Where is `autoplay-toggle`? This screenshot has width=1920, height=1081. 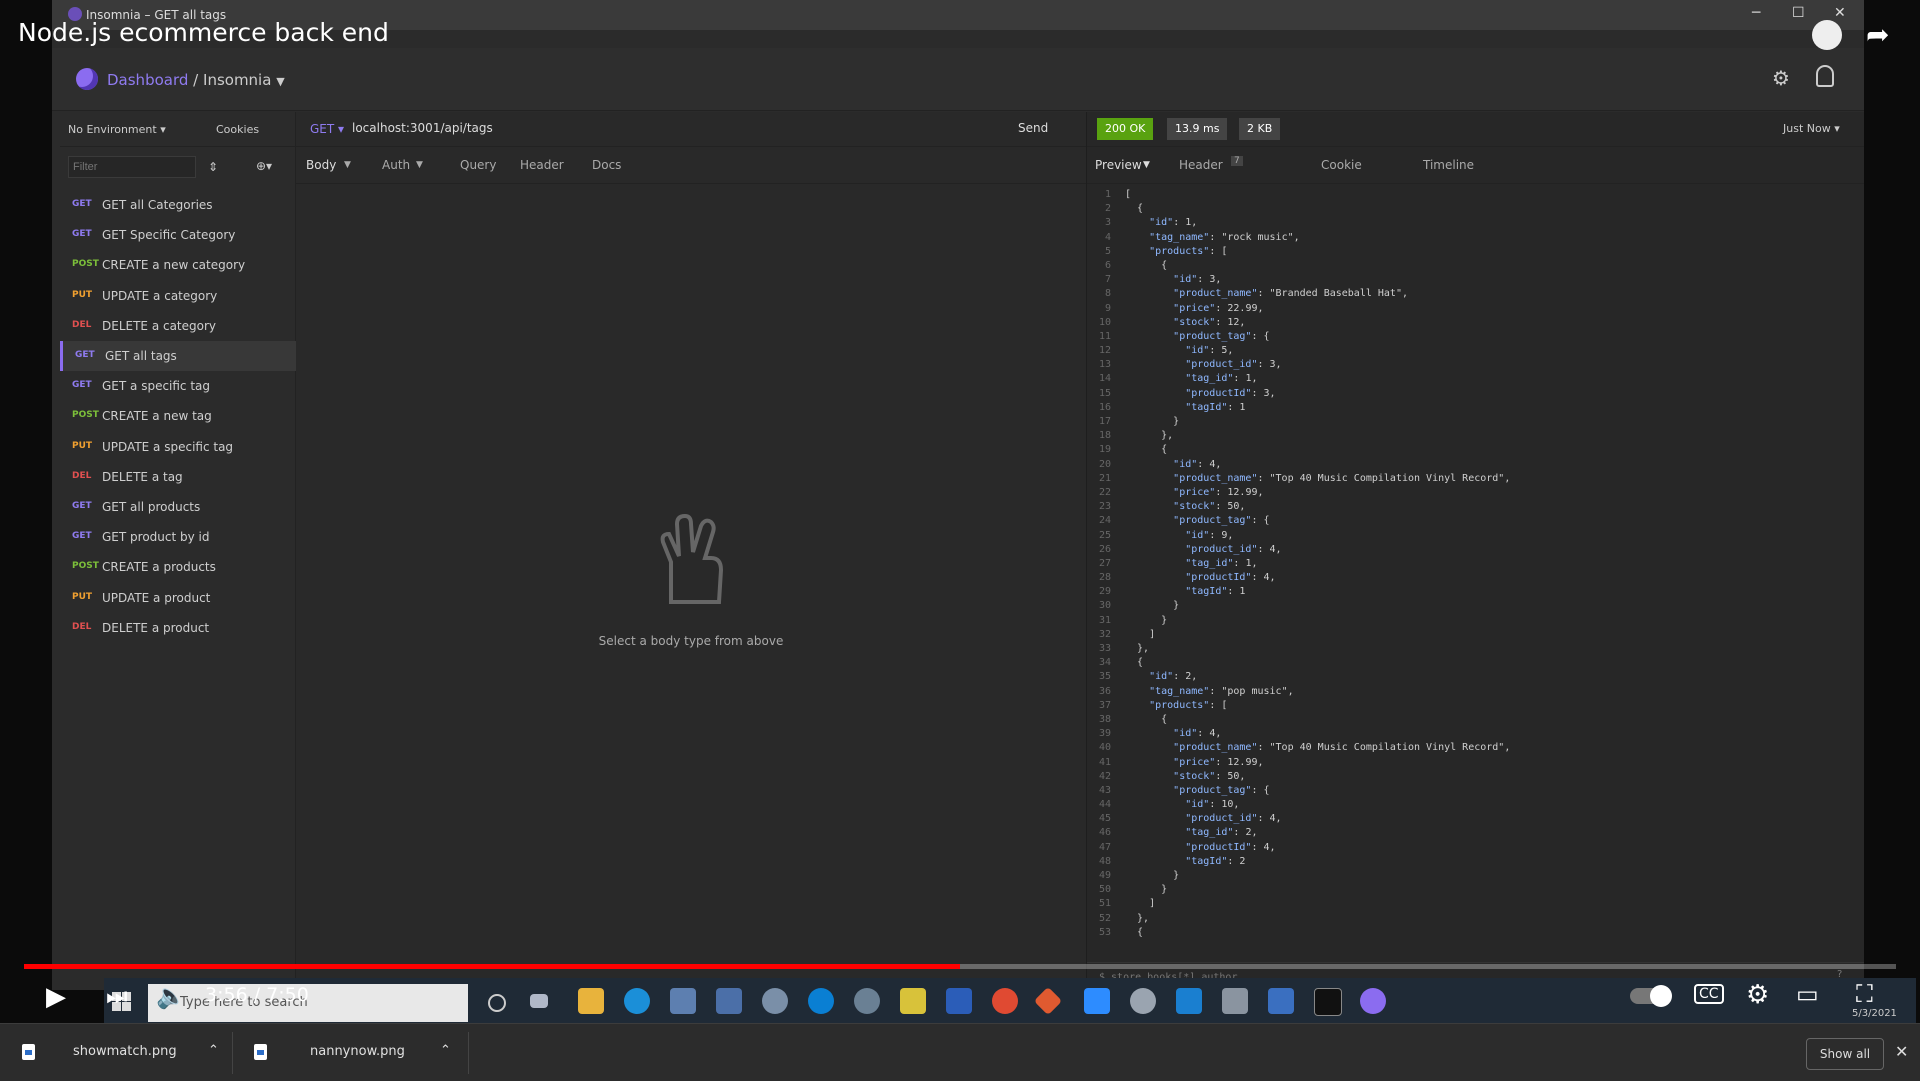
autoplay-toggle is located at coordinates (1651, 996).